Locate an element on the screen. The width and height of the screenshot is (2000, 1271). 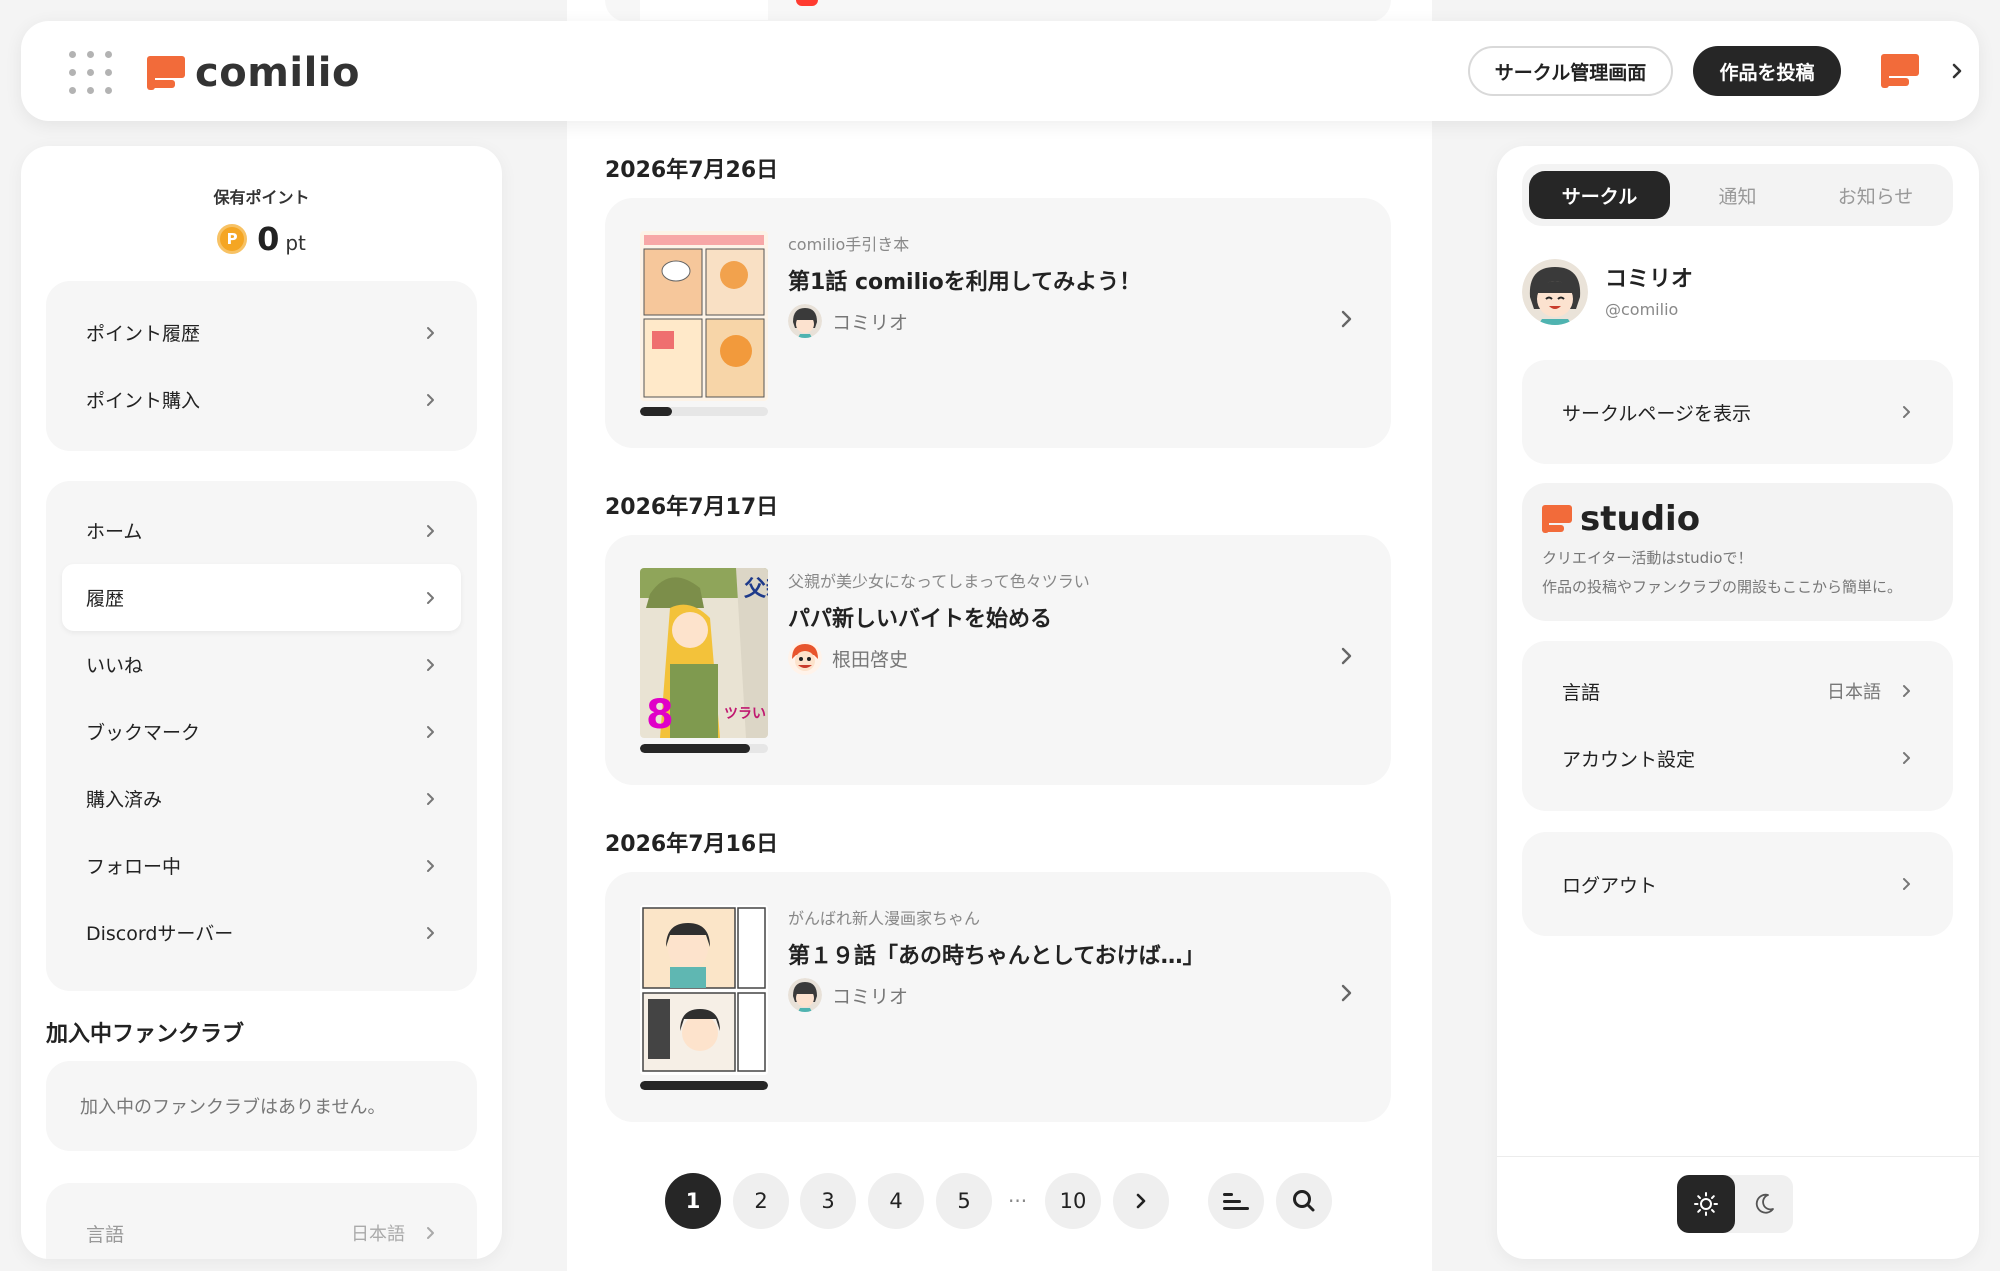
page-button-10: 10 is located at coordinates (1073, 1201).